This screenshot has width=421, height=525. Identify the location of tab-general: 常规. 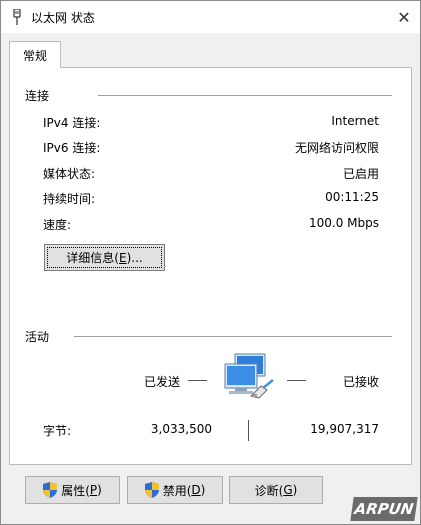
(35, 54).